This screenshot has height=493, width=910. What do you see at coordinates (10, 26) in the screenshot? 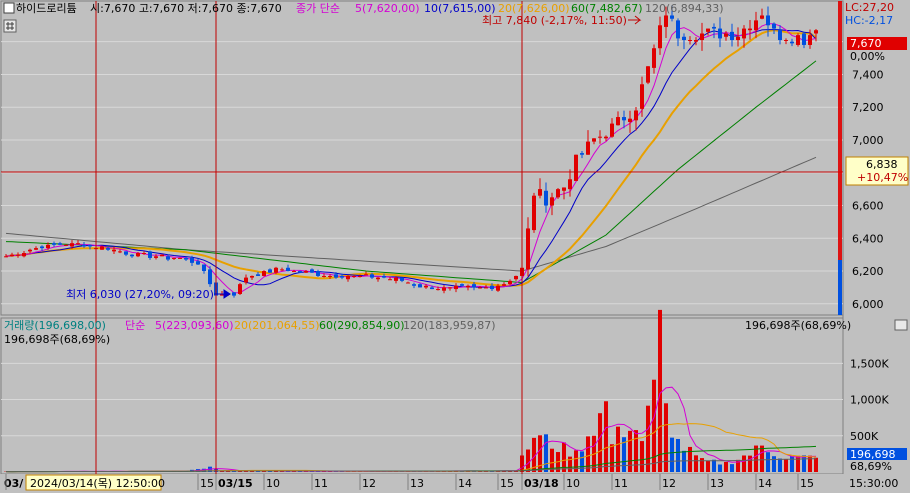
I see `grid-toggle-icon` at bounding box center [10, 26].